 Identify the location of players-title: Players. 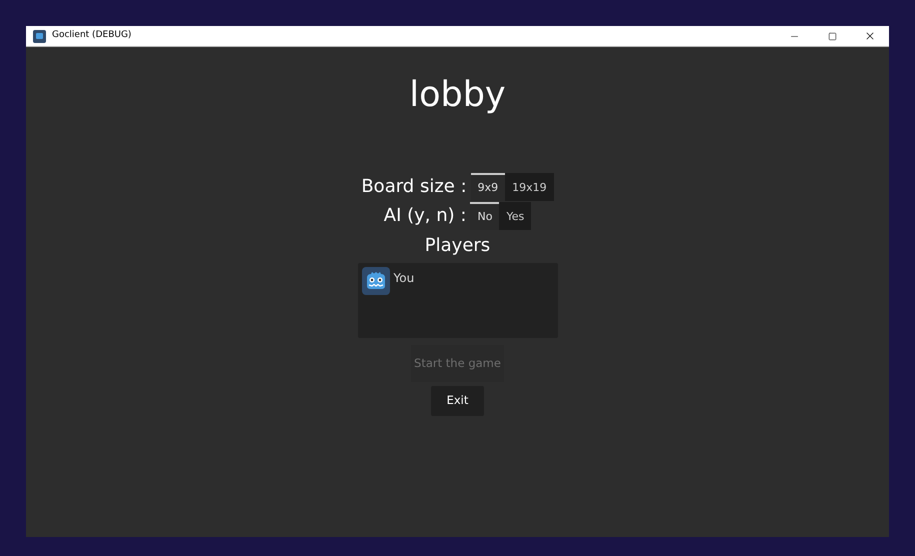
(457, 246).